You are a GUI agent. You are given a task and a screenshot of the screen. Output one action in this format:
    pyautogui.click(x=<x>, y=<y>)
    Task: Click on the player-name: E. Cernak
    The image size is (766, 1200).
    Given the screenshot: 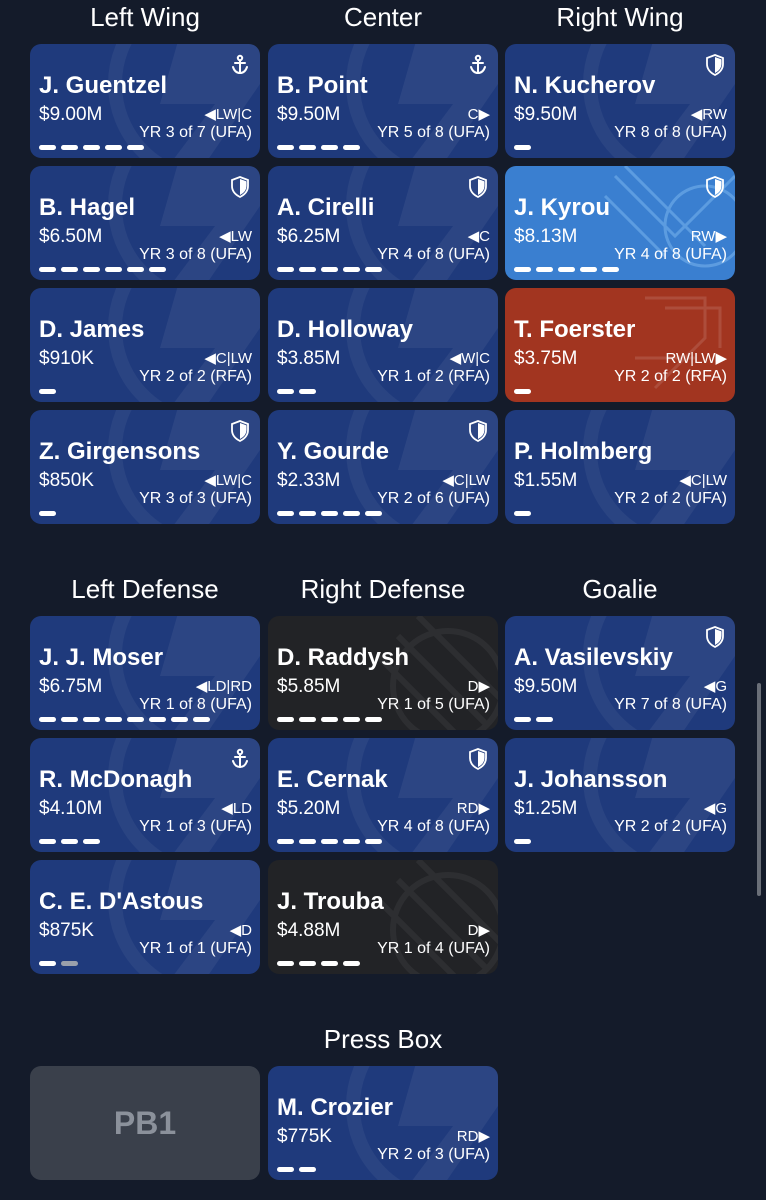 What is the action you would take?
    pyautogui.click(x=332, y=779)
    